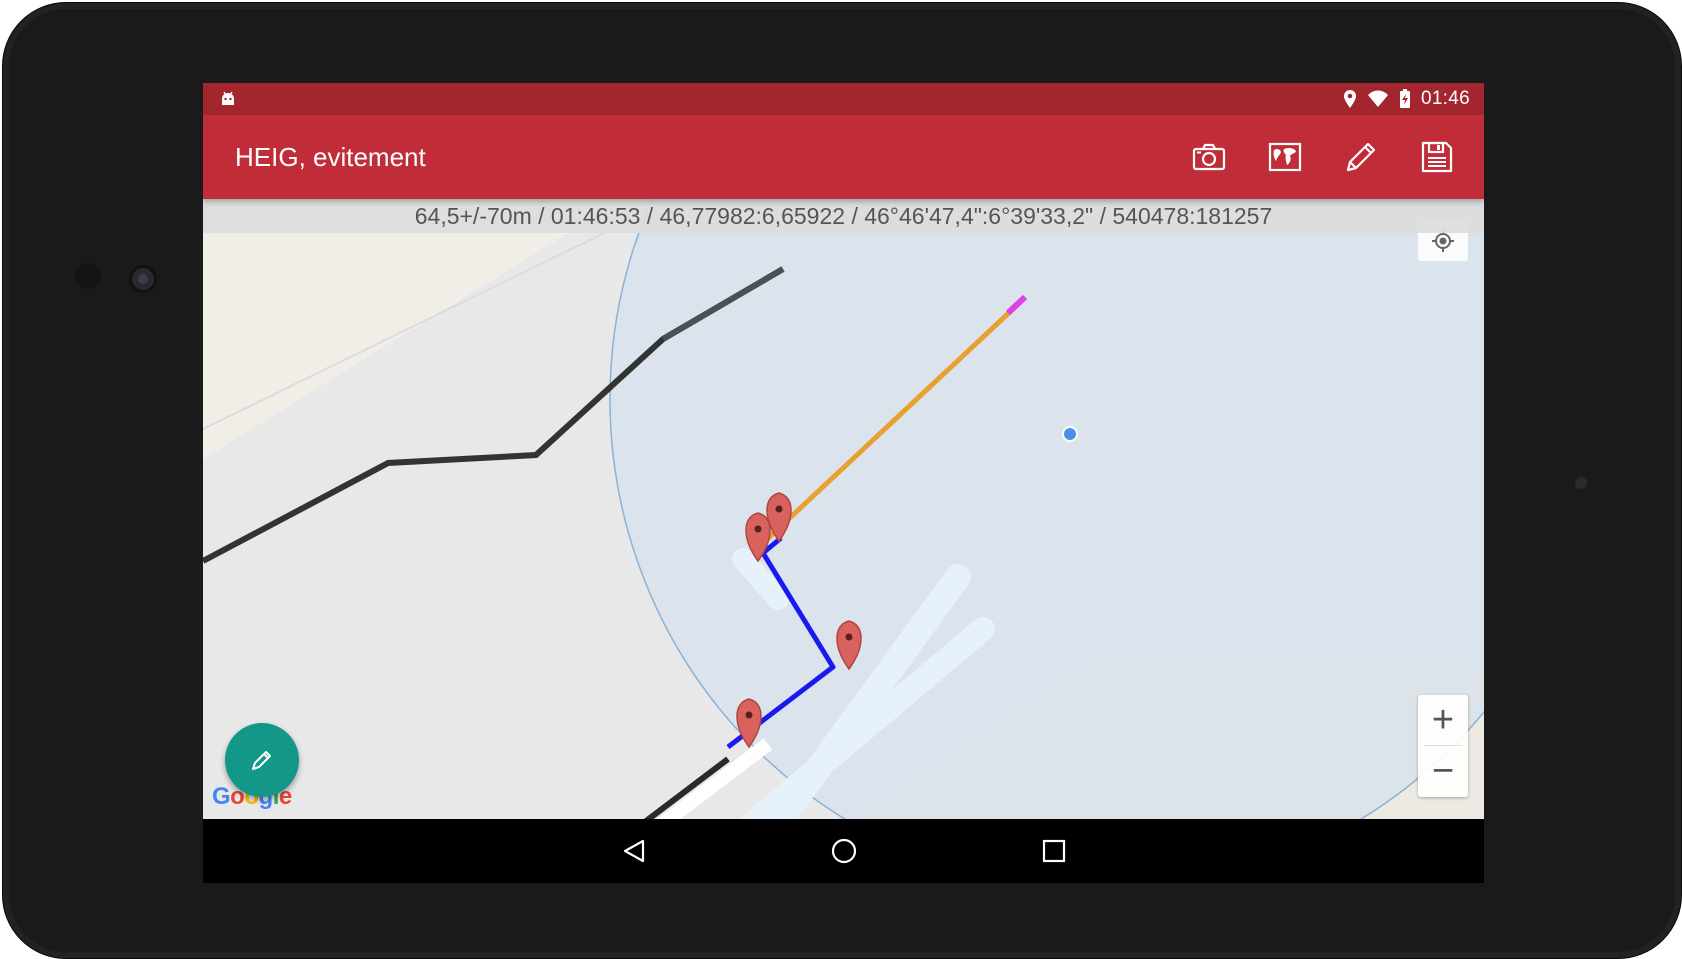 This screenshot has width=1682, height=959. I want to click on android-debug-icon, so click(228, 98).